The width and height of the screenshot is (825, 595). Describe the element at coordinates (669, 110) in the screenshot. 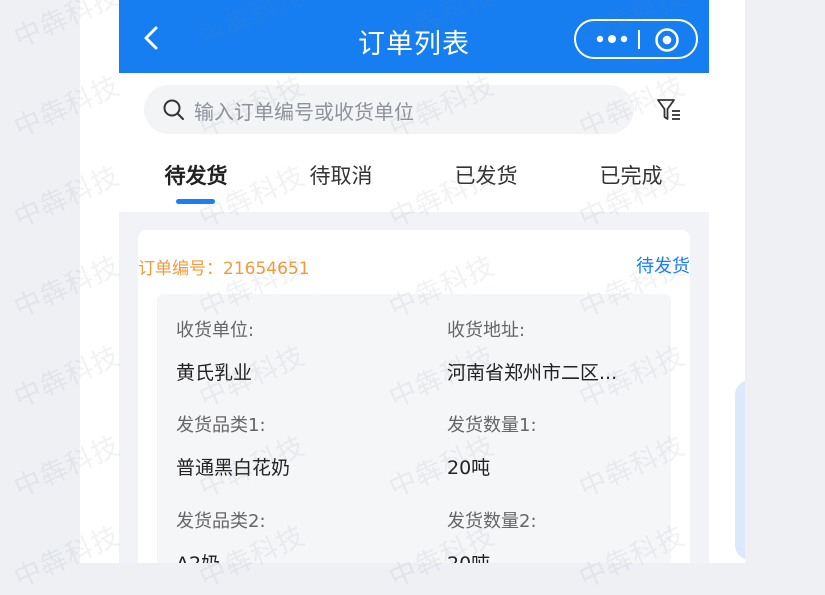

I see `filter-icon` at that location.